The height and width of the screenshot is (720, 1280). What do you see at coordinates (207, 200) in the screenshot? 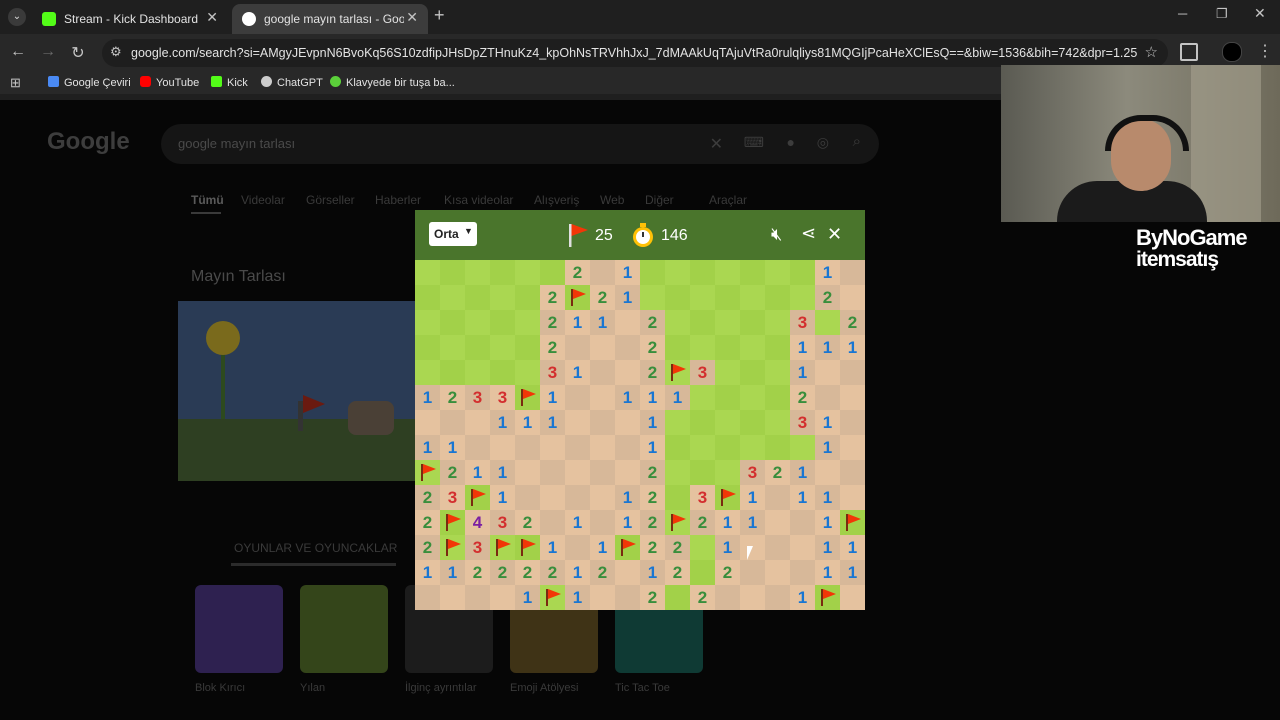
I see `filter-all: Tümü` at bounding box center [207, 200].